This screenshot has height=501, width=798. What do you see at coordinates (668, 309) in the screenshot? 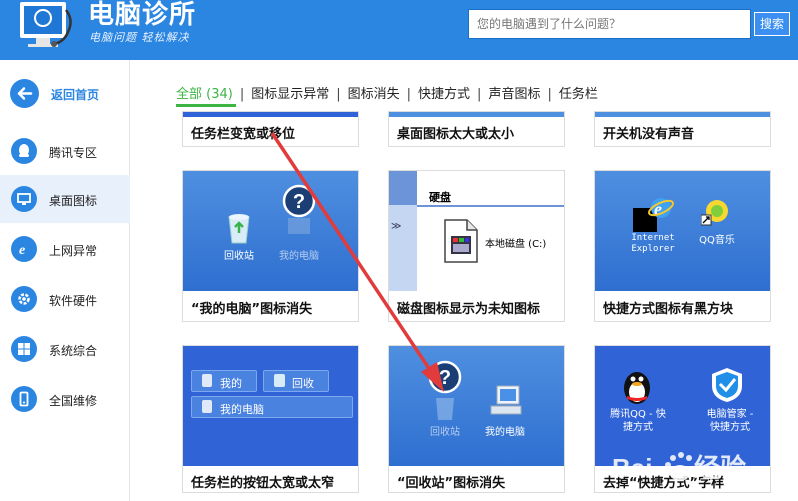
I see `card-caption: 快捷方式图标有黑方块` at bounding box center [668, 309].